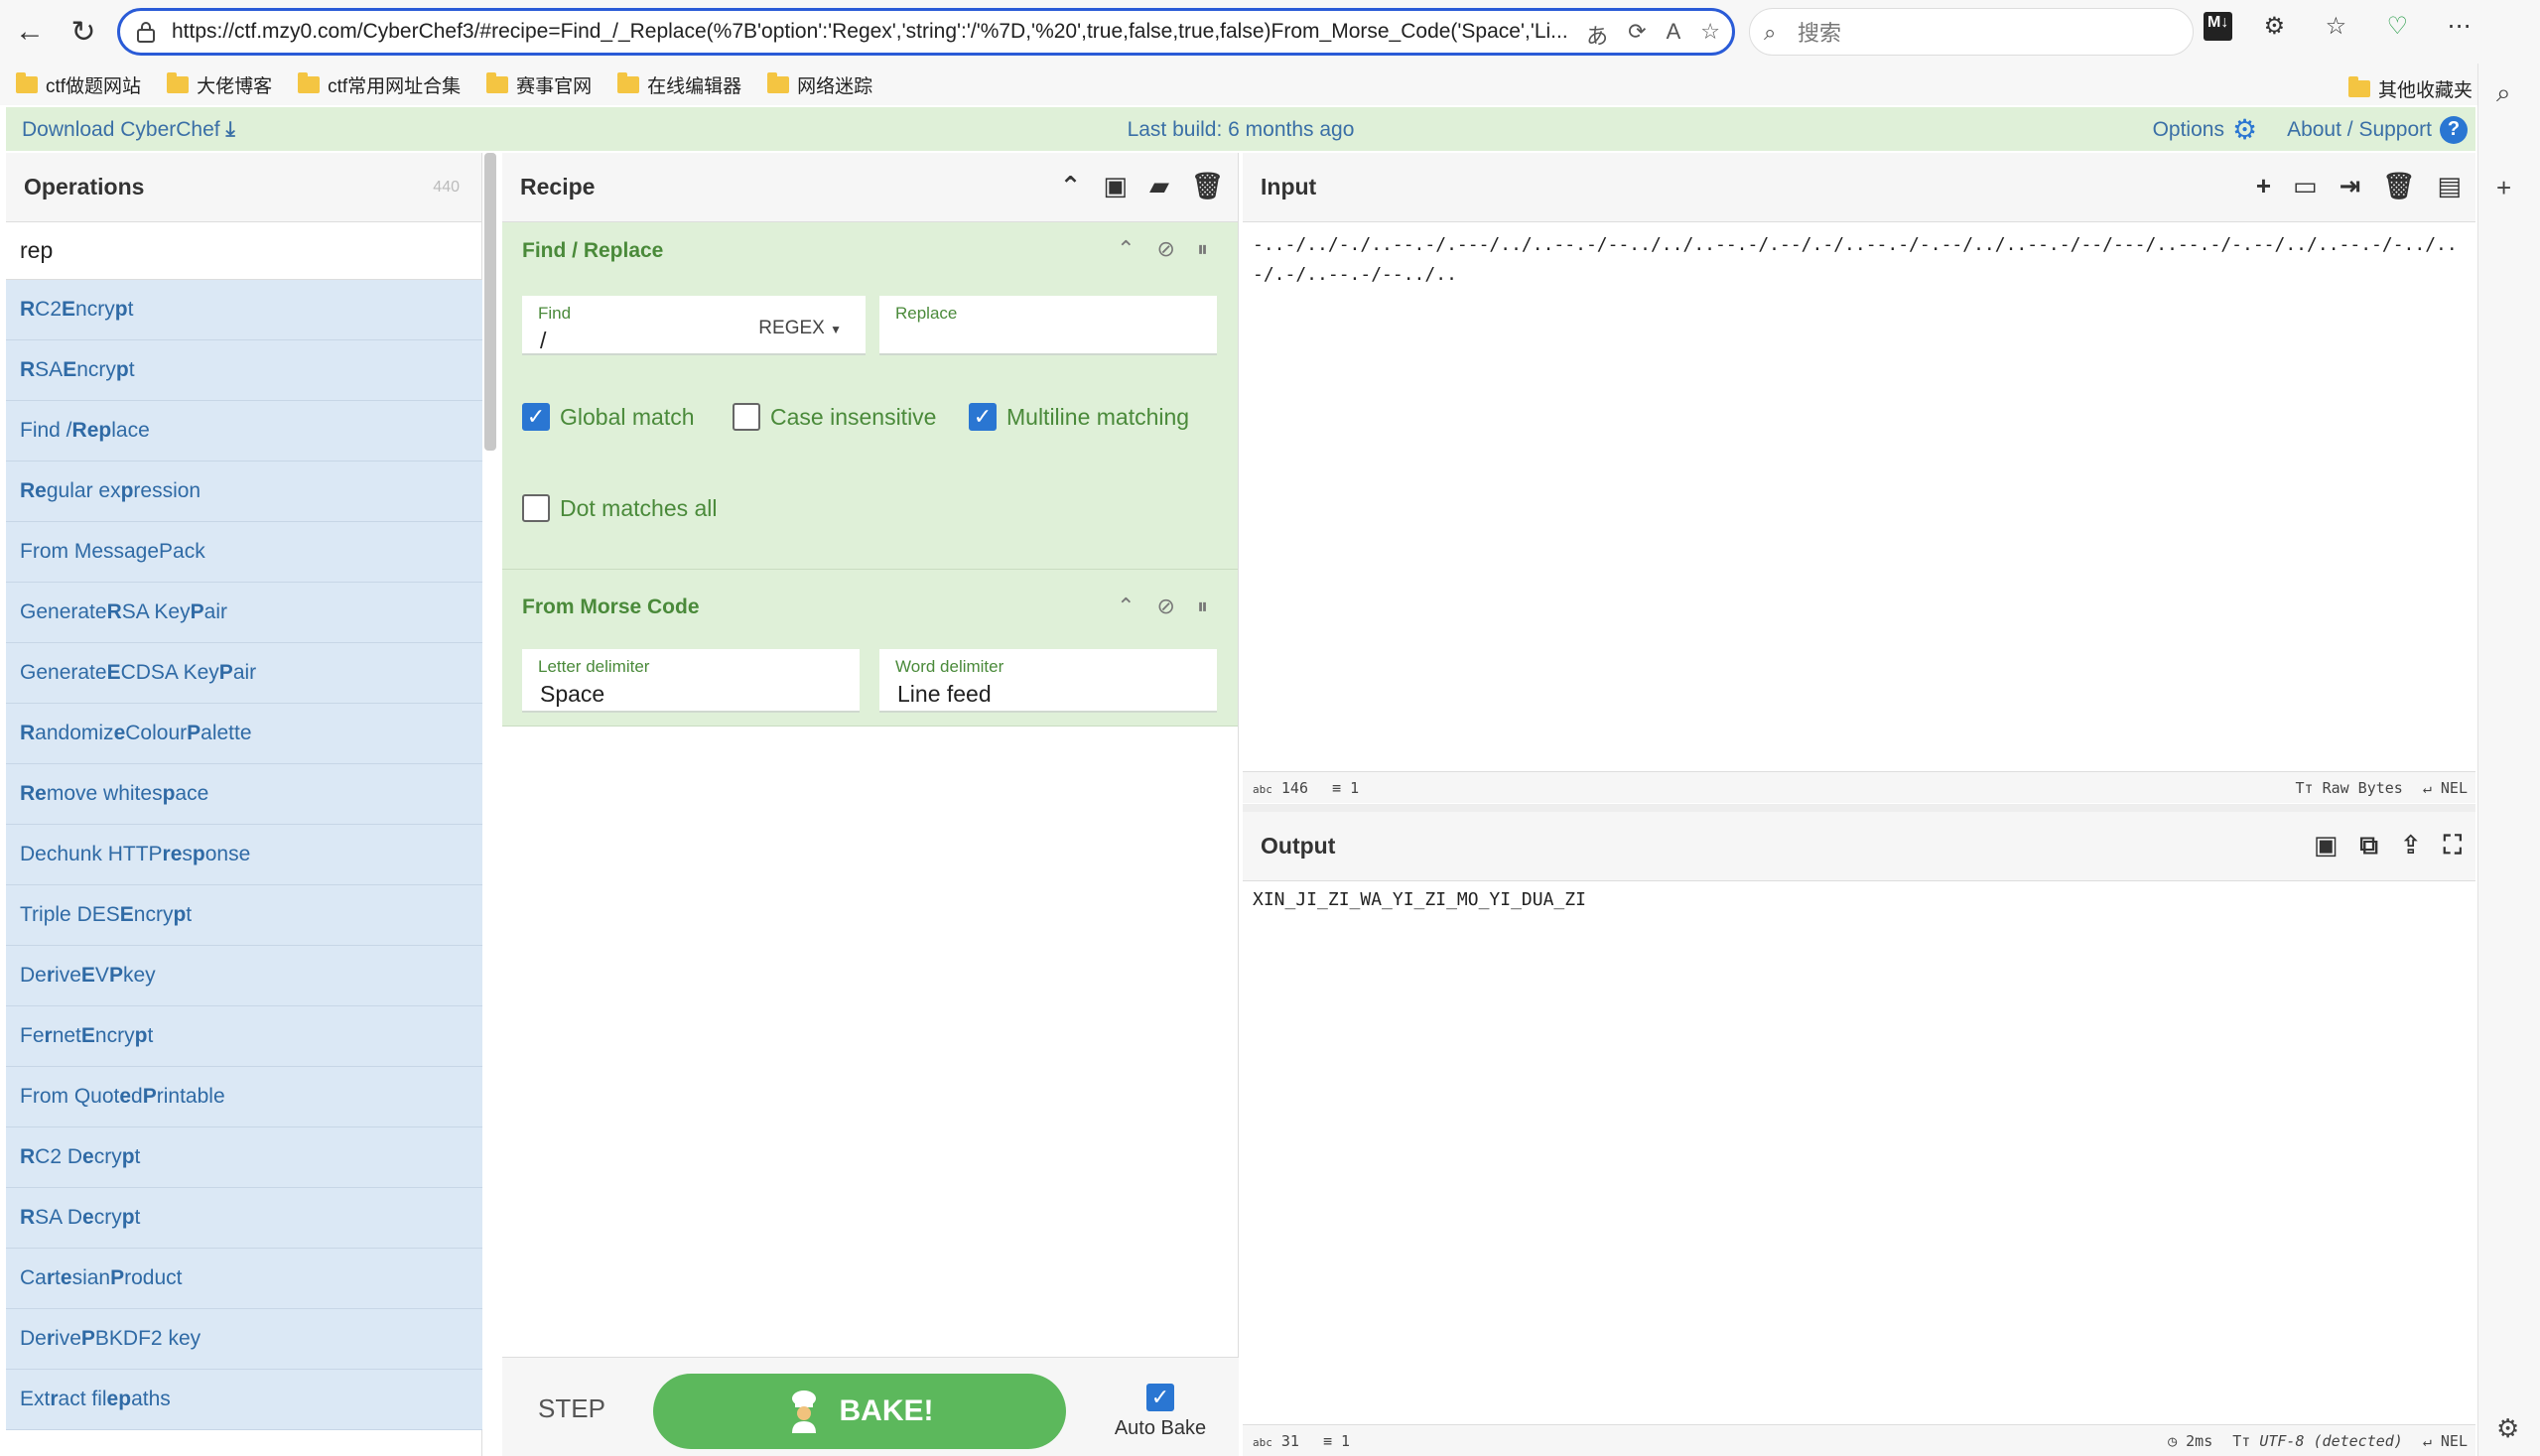 Image resolution: width=2540 pixels, height=1456 pixels. I want to click on case-insensitive-checkbox: Case insensitive, so click(835, 417).